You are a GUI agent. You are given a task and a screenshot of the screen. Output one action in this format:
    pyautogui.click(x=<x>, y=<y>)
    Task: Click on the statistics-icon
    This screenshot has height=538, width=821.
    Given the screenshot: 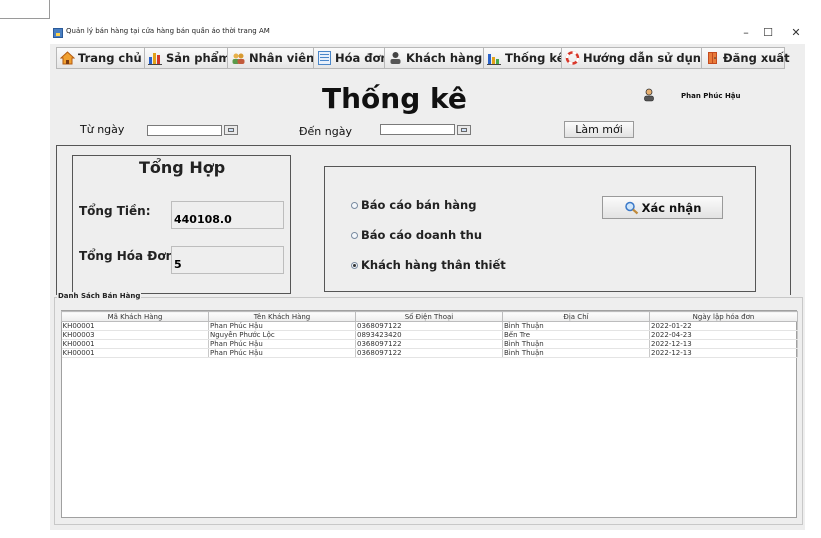 What is the action you would take?
    pyautogui.click(x=494, y=58)
    